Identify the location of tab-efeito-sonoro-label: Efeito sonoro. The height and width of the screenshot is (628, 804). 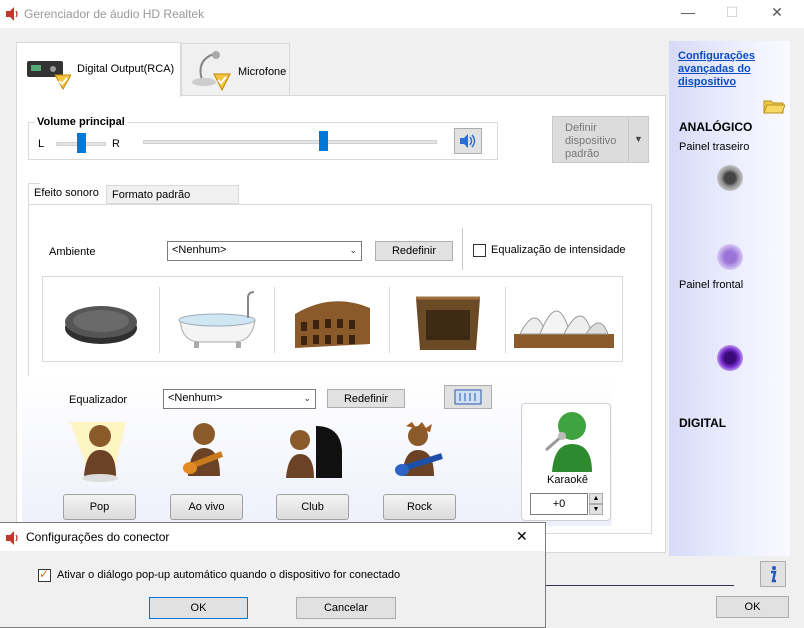
(66, 194).